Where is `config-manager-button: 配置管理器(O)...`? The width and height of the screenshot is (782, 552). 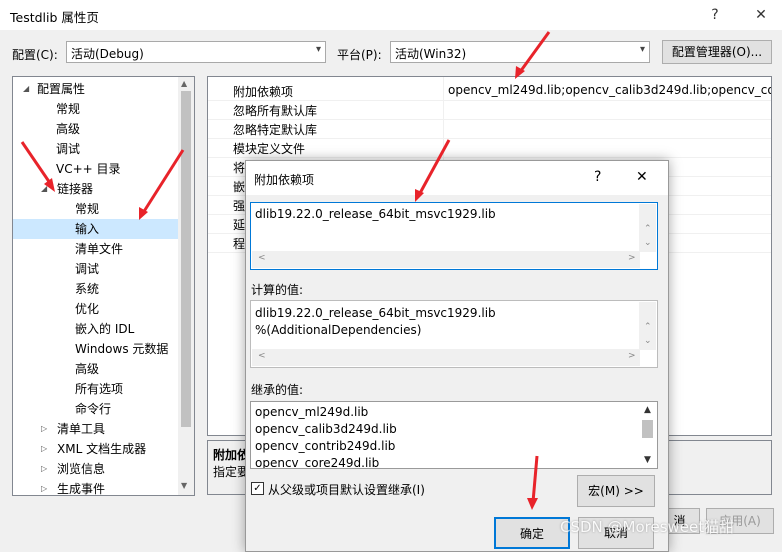 config-manager-button: 配置管理器(O)... is located at coordinates (717, 52).